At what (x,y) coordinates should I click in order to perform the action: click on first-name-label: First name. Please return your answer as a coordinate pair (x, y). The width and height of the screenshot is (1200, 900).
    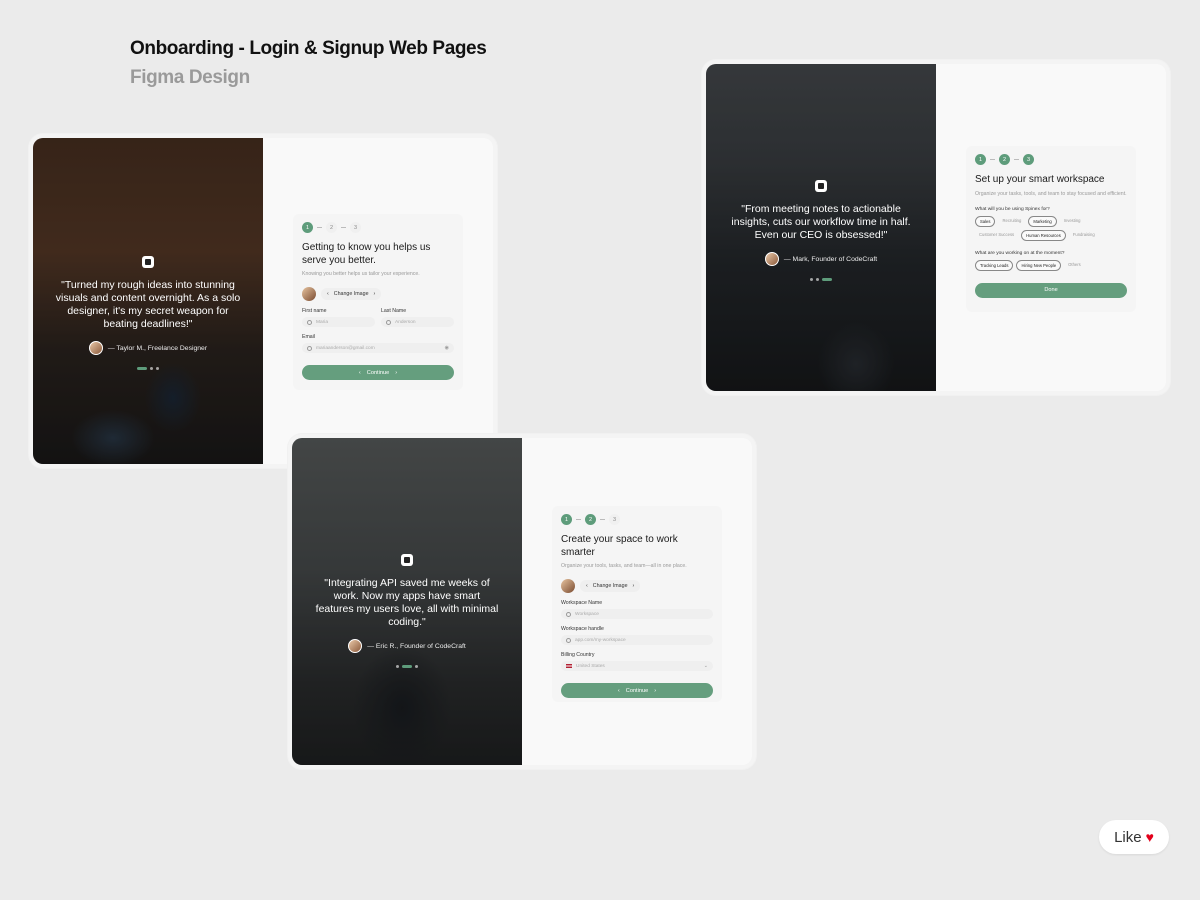
    Looking at the image, I should click on (314, 311).